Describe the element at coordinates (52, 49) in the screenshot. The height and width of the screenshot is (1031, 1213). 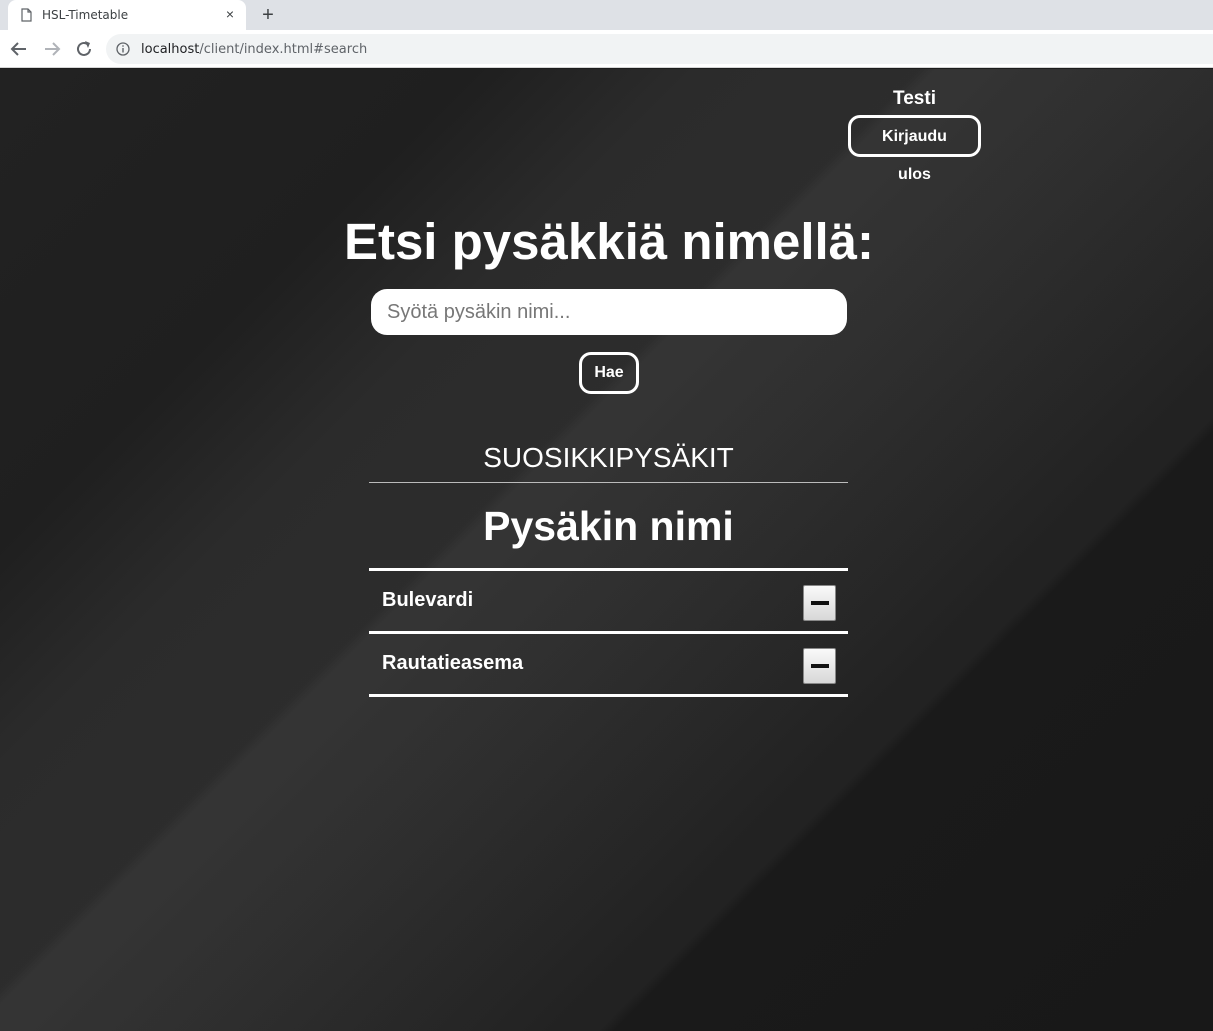
I see `forward-arrow-icon` at that location.